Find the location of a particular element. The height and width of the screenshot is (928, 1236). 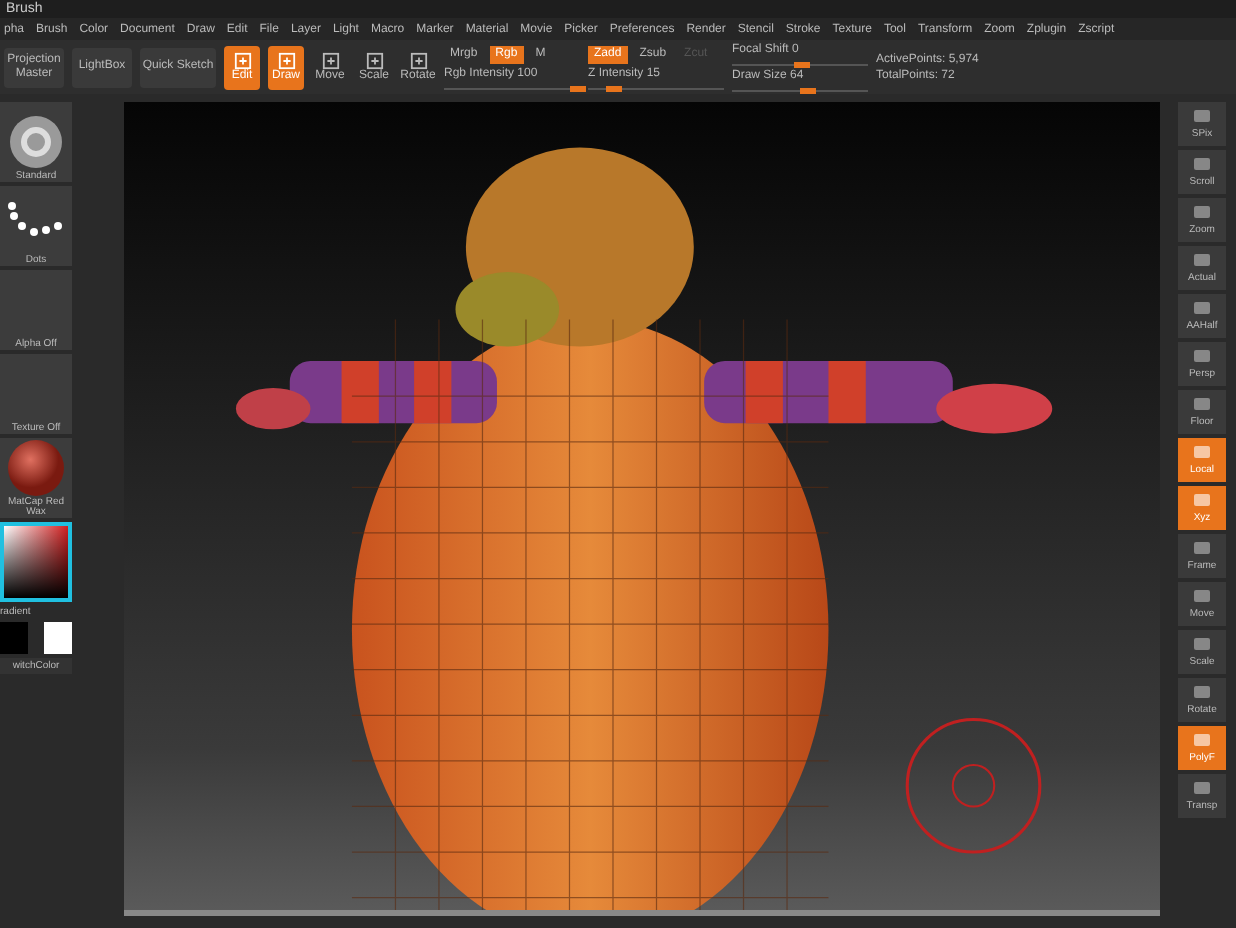

color-picker is located at coordinates (36, 561).